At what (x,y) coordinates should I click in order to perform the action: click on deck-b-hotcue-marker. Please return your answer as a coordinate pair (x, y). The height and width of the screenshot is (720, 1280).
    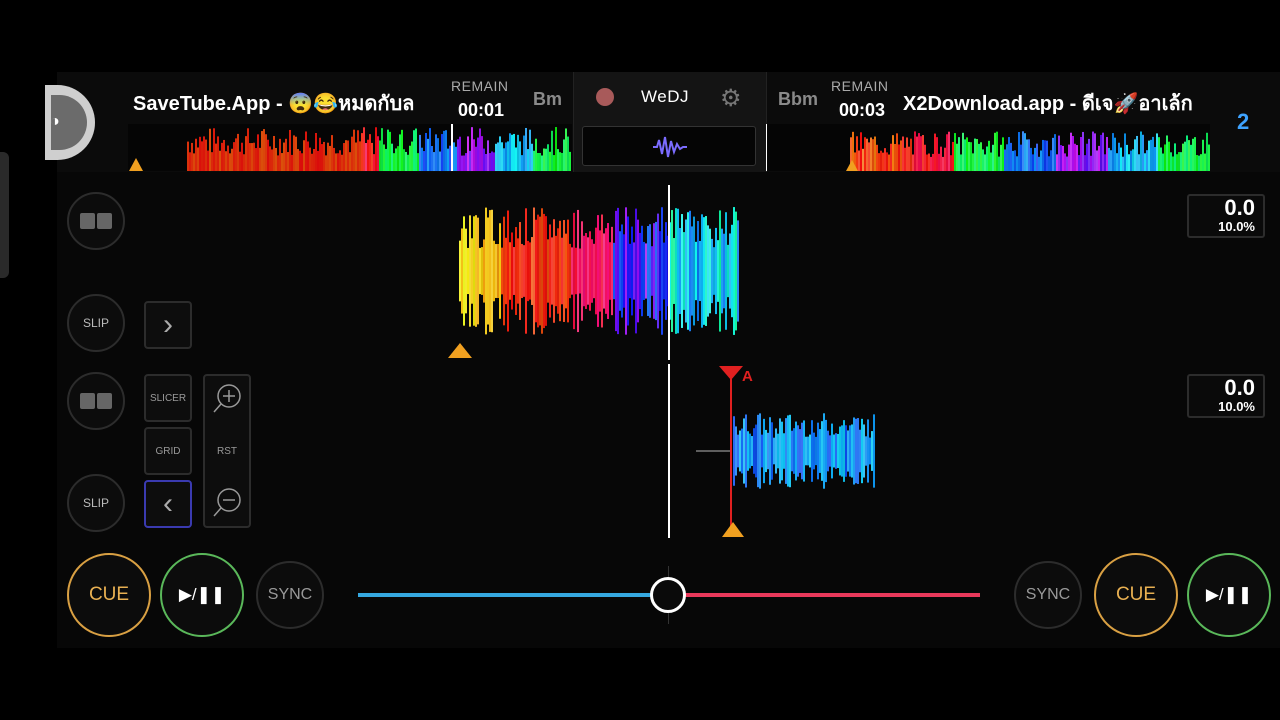
    Looking at the image, I should click on (731, 373).